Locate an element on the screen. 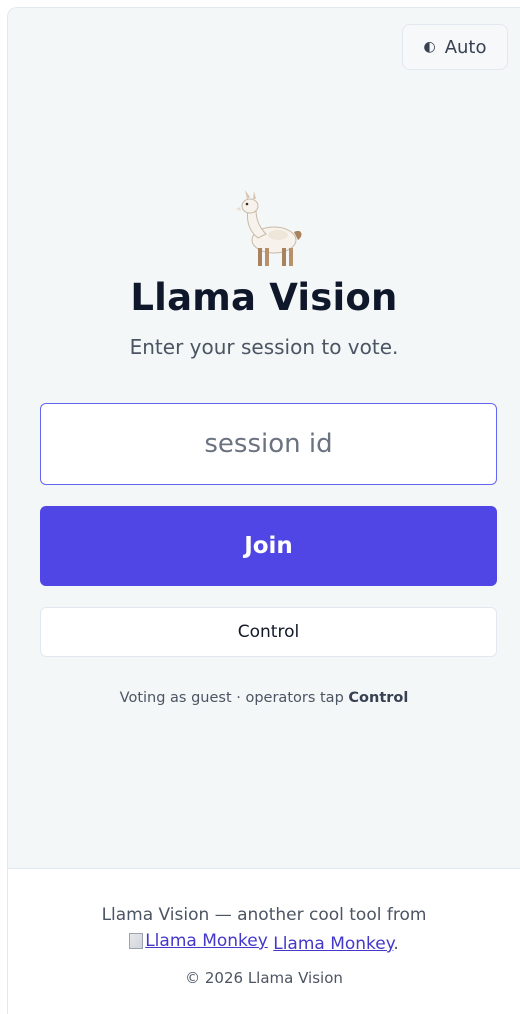 This screenshot has width=520, height=1014. copyright: © 2026 Llama Vision is located at coordinates (264, 978).